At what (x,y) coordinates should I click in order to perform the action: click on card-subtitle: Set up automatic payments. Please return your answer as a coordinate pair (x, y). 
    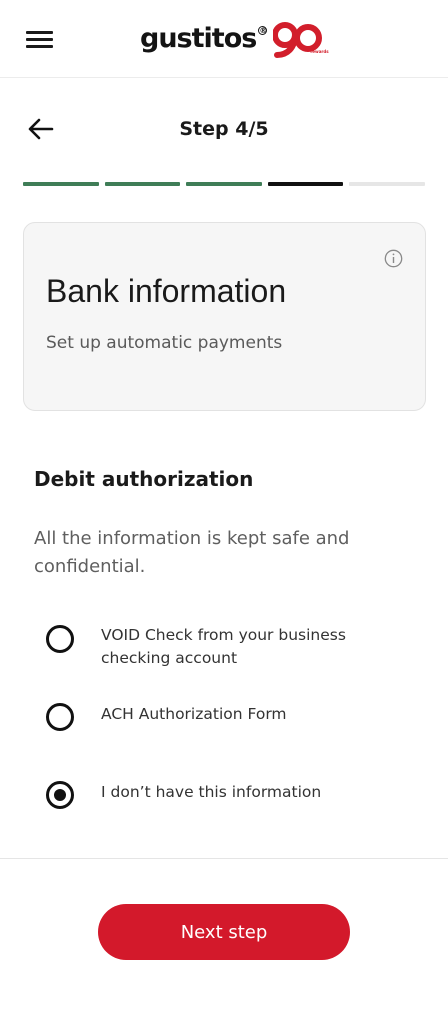
    Looking at the image, I should click on (164, 343).